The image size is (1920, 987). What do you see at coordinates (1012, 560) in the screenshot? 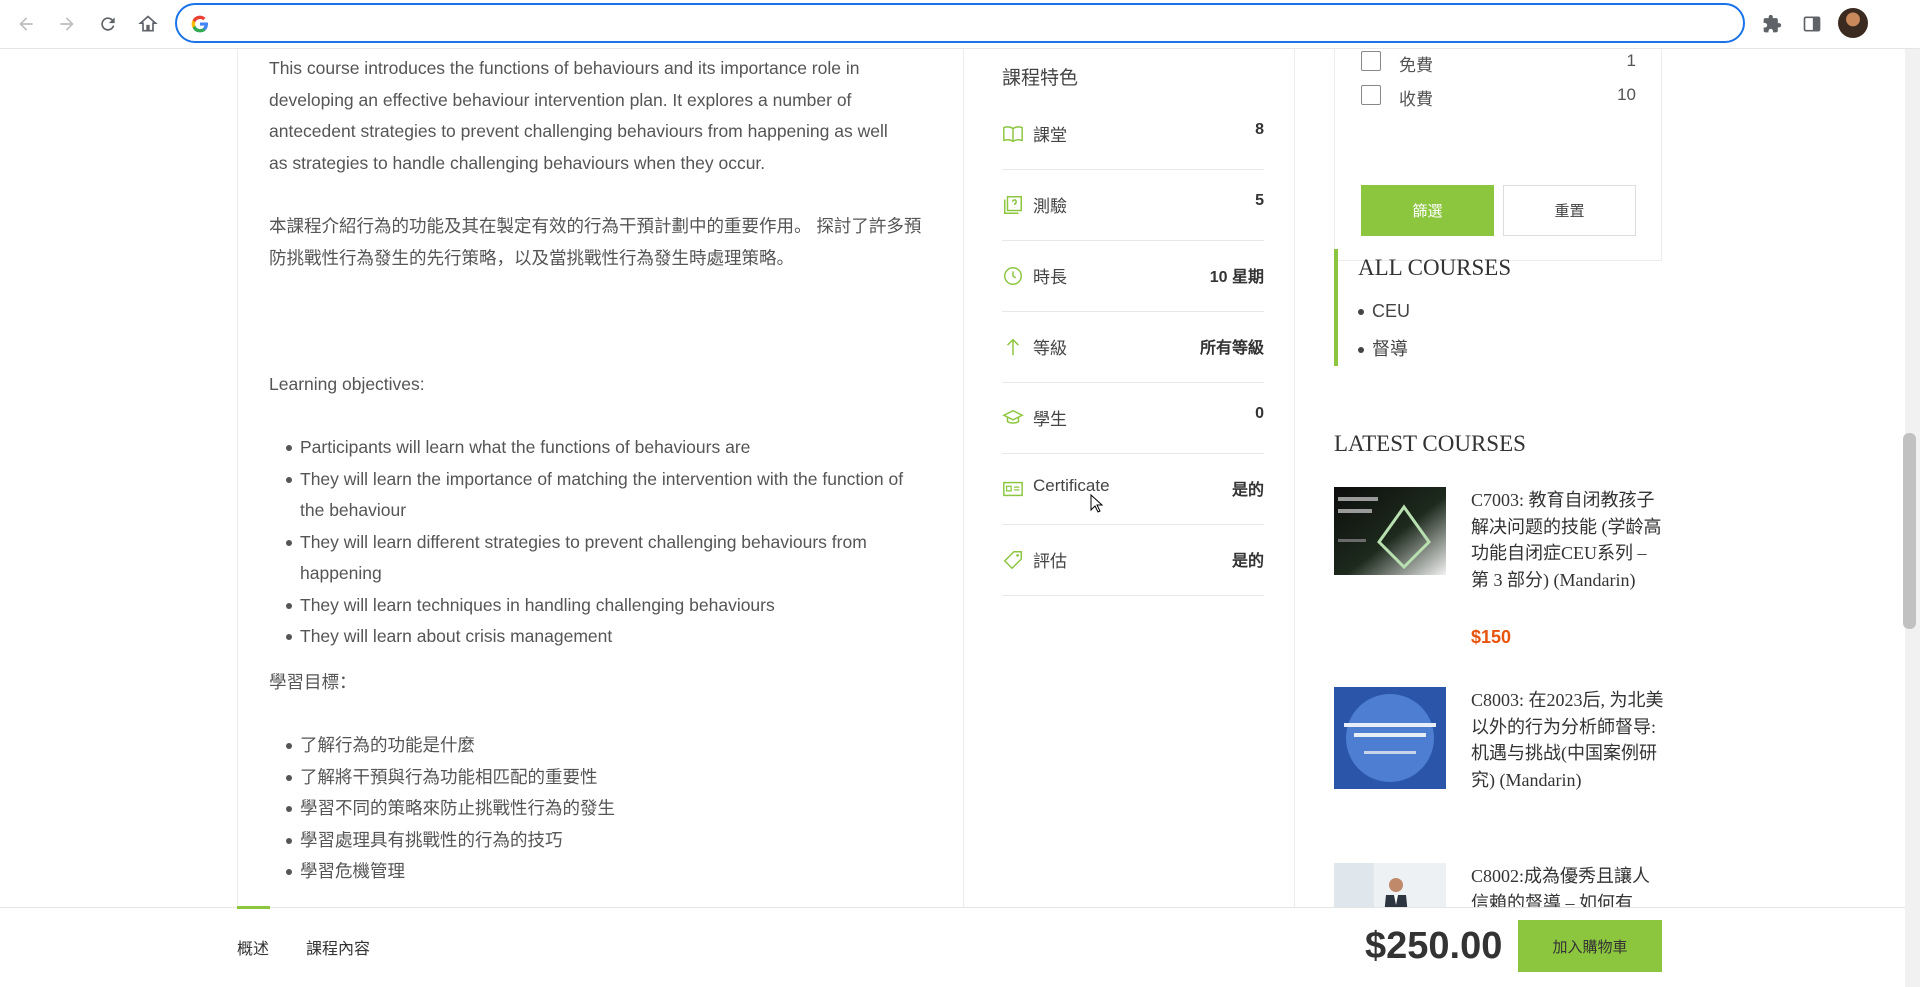
I see `tag-icon` at bounding box center [1012, 560].